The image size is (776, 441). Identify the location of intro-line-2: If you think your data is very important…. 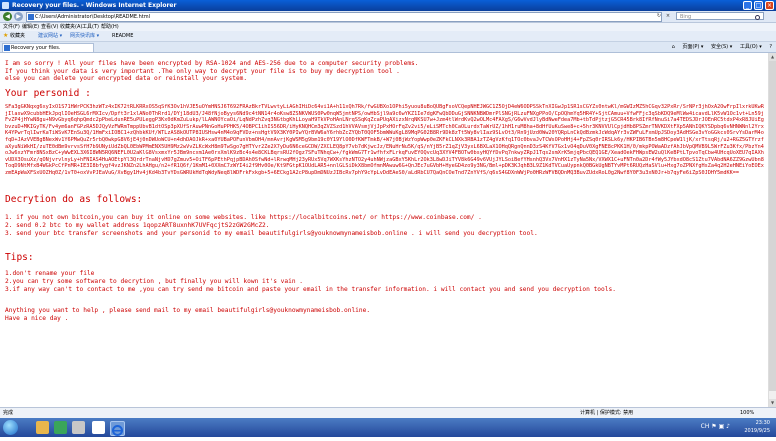
(202, 71).